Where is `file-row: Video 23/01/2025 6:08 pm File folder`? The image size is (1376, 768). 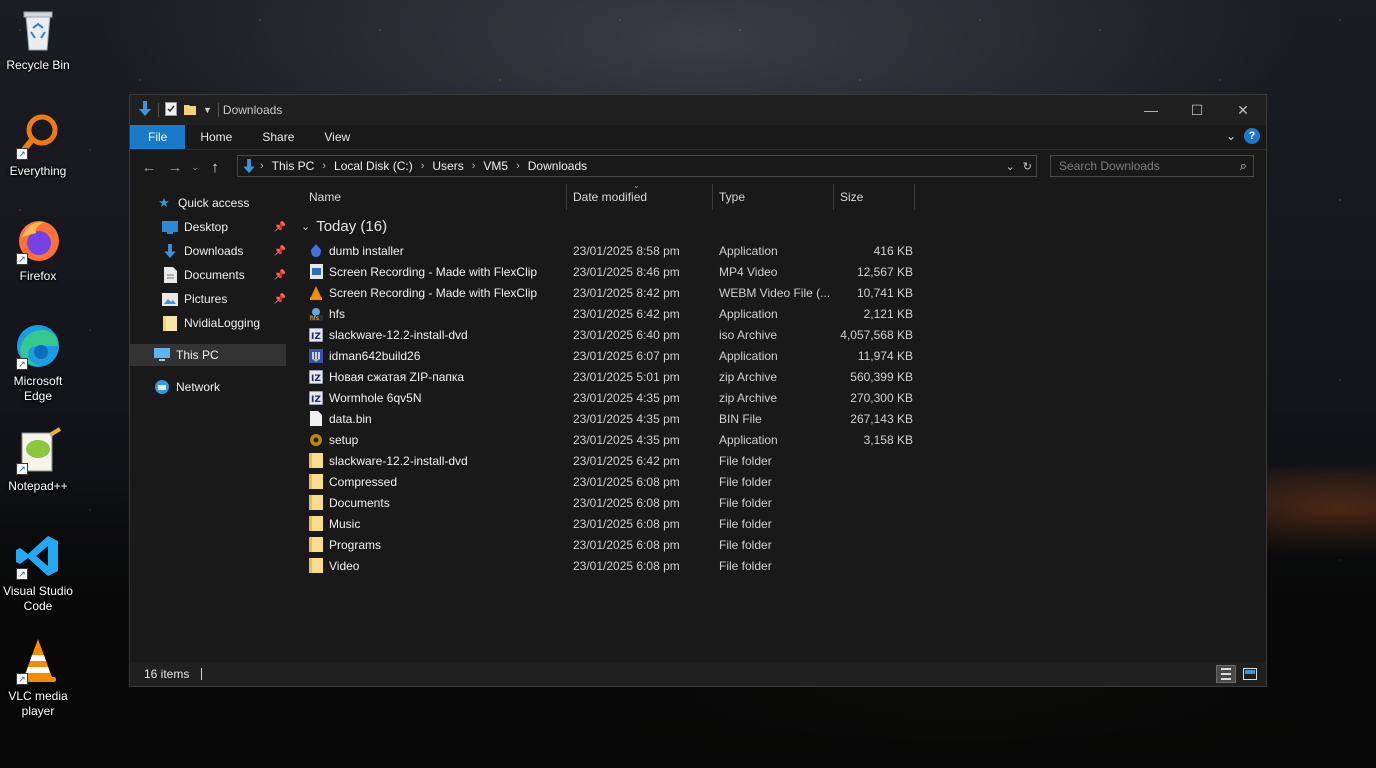 file-row: Video 23/01/2025 6:08 pm File folder is located at coordinates (602, 565).